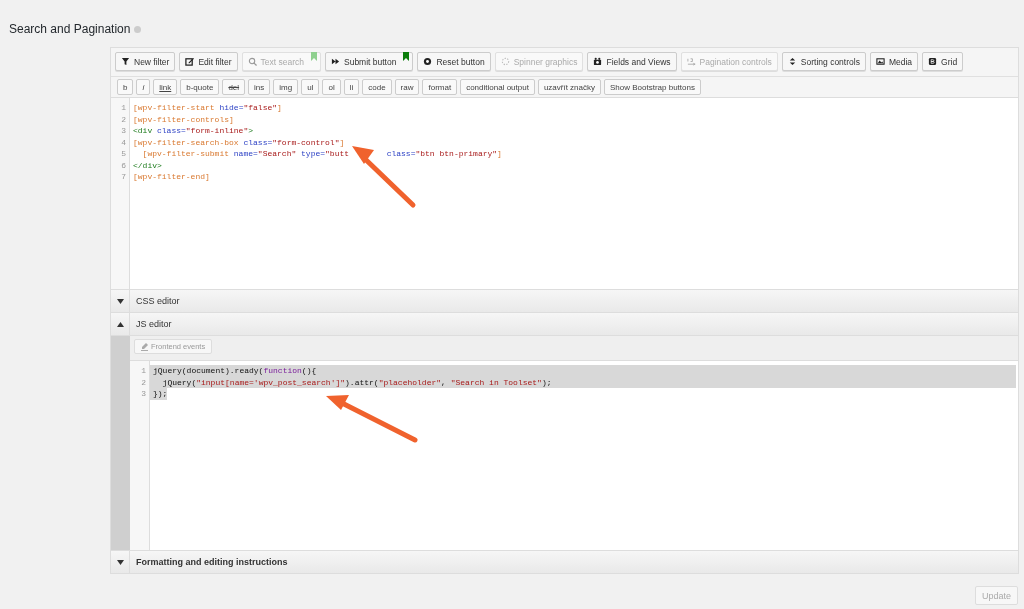 The image size is (1024, 609). What do you see at coordinates (234, 87) in the screenshot?
I see `quicktag-button: del` at bounding box center [234, 87].